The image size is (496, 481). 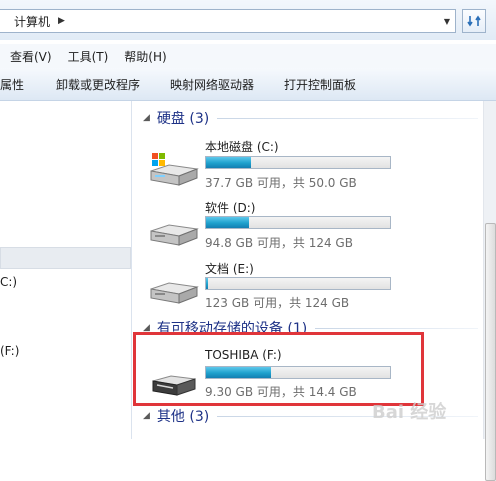 I want to click on address-bar-row: 计算机 ▶ ▼, so click(x=248, y=20).